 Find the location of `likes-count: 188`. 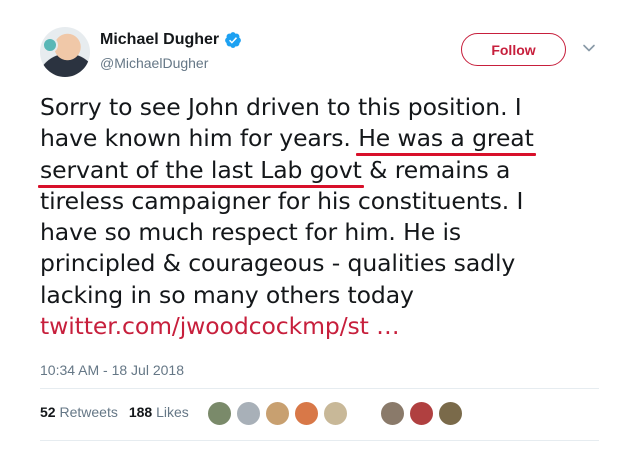

likes-count: 188 is located at coordinates (140, 412).